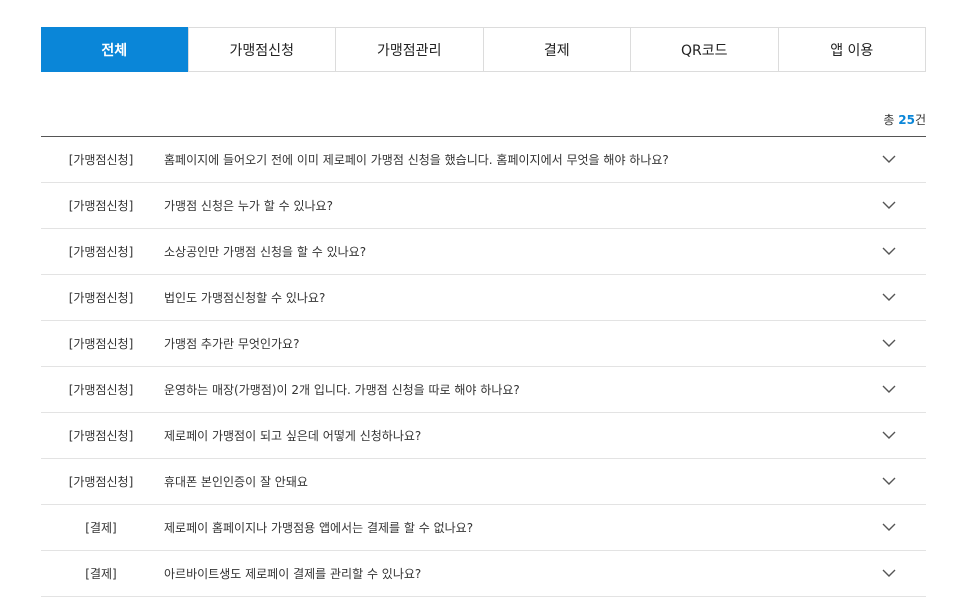  Describe the element at coordinates (236, 482) in the screenshot. I see `faq-question: 휴대폰 본인인증이 잘 안돼요` at that location.